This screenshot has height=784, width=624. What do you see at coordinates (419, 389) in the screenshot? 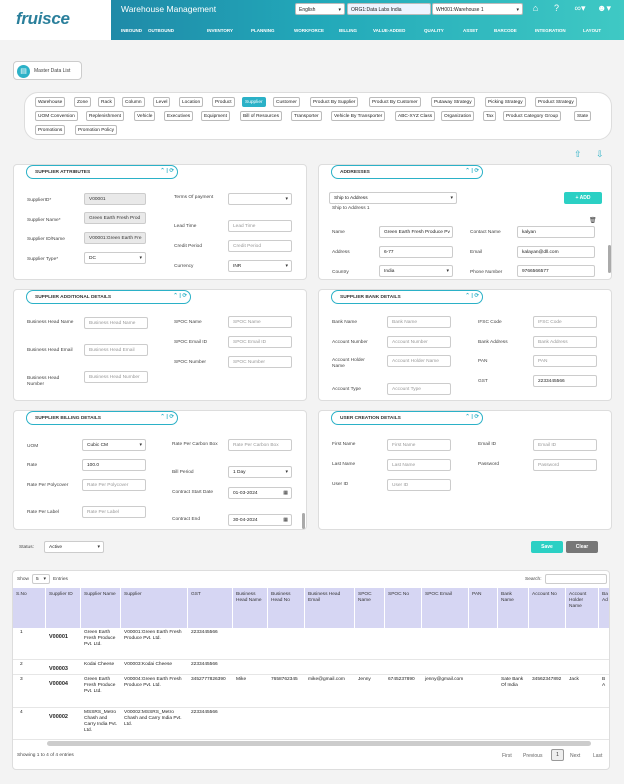
I see `account-type-input: Account Type` at bounding box center [419, 389].